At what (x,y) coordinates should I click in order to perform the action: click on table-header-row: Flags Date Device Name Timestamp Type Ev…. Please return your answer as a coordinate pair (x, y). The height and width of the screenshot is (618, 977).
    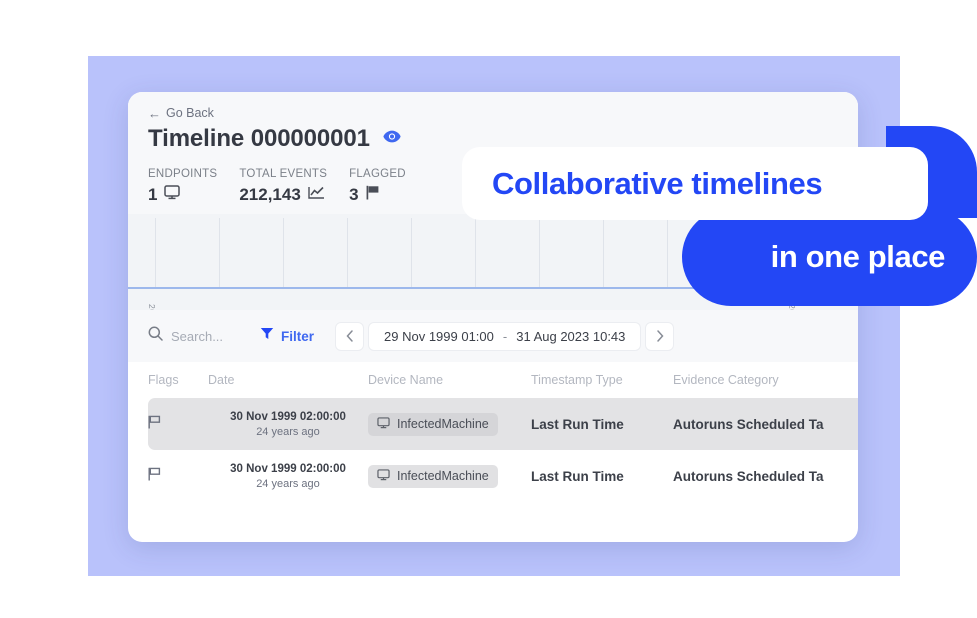
    Looking at the image, I should click on (493, 380).